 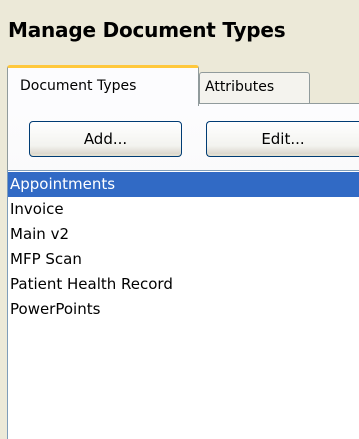 I want to click on tab-attributes: Attributes, so click(x=254, y=88).